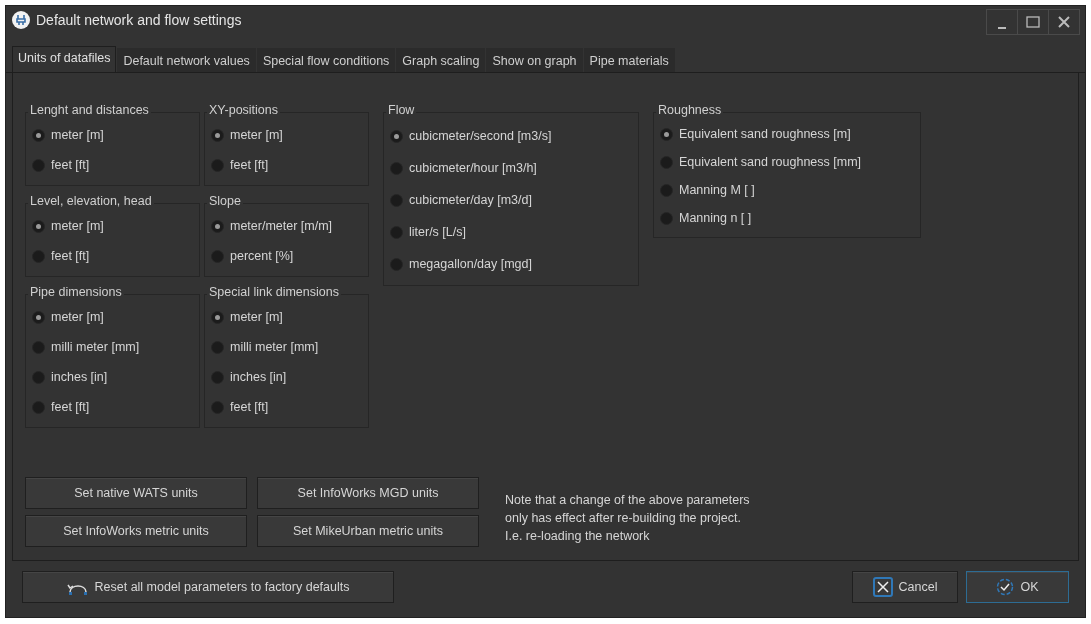 This screenshot has width=1091, height=624. I want to click on radio-label: Equivalent sand roughness [m], so click(765, 134).